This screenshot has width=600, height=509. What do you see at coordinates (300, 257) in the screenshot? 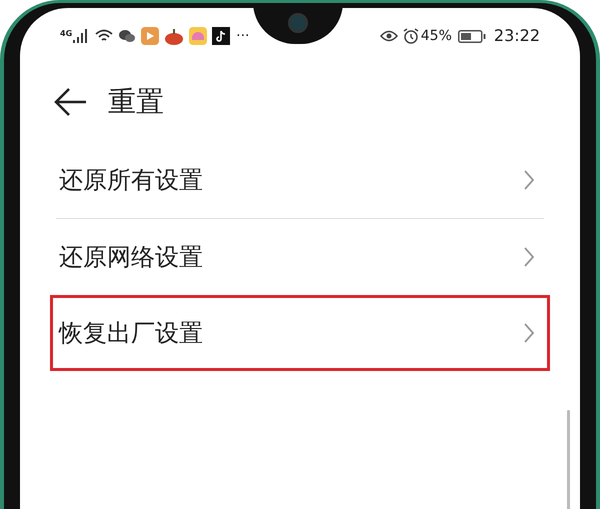
I see `settings-row: 还原网络设置` at bounding box center [300, 257].